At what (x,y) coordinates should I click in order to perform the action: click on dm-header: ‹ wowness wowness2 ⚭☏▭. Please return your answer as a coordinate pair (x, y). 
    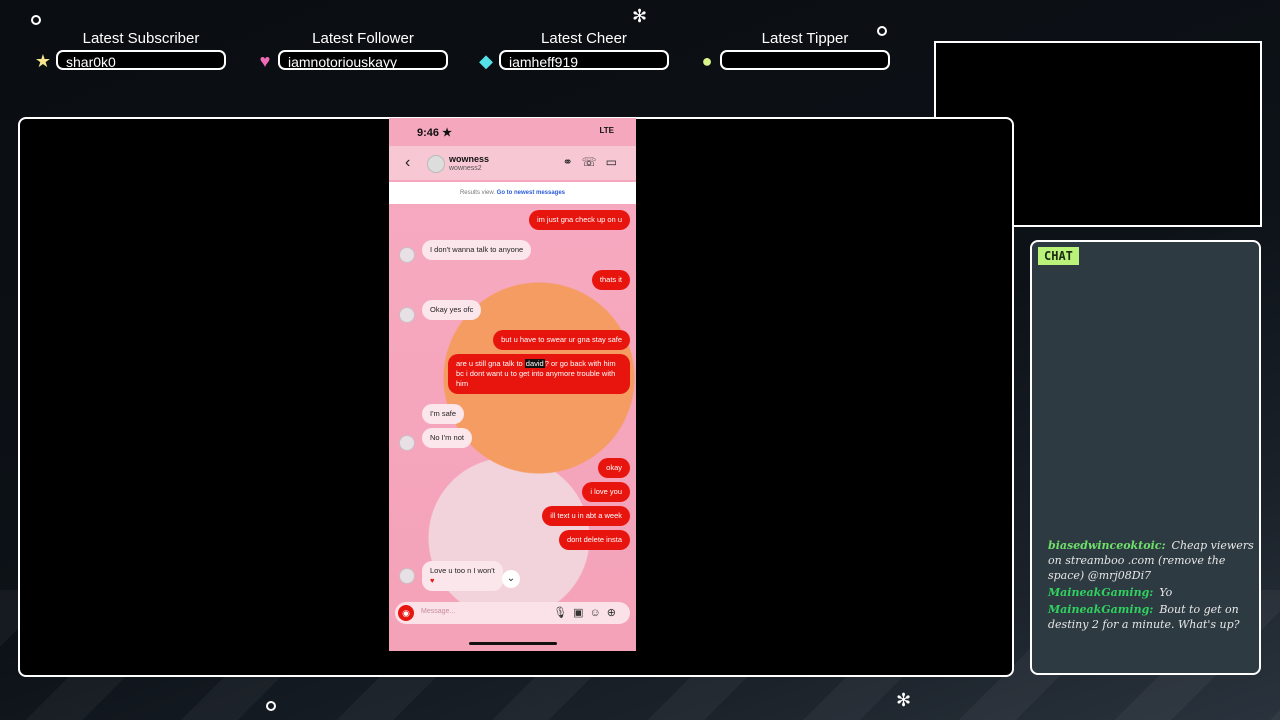
    Looking at the image, I should click on (512, 163).